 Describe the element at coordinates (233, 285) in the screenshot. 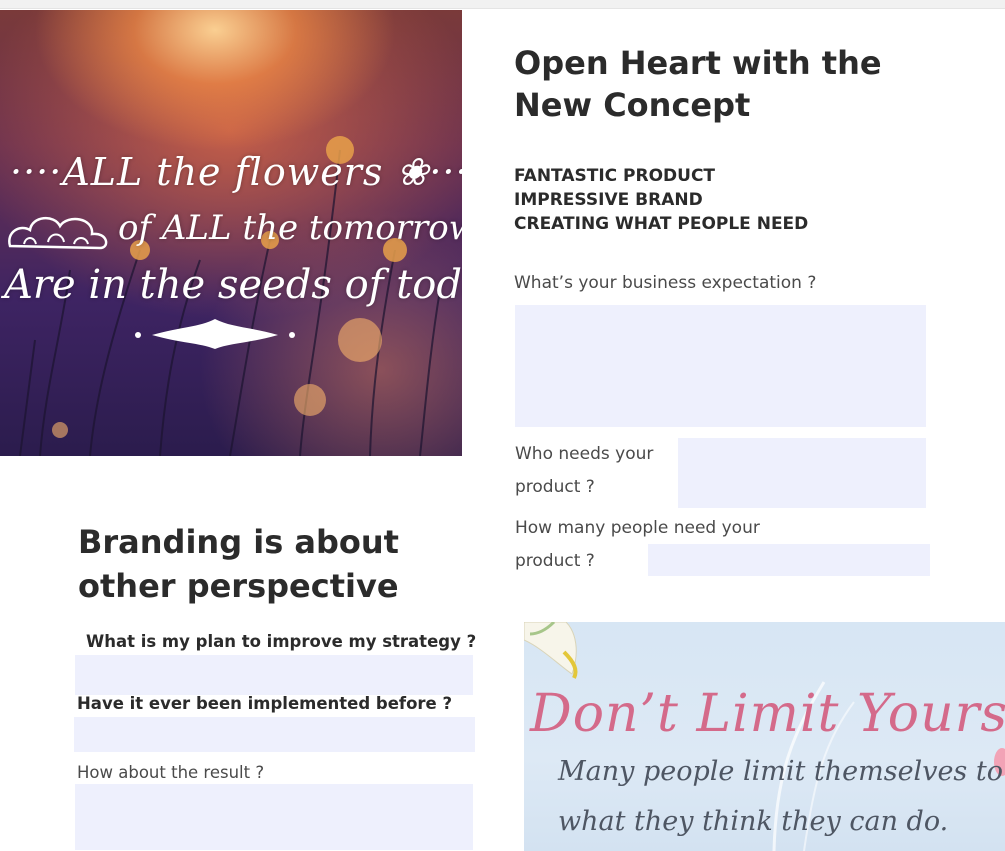

I see `quote-line-3: Are in the seeds of today··` at that location.